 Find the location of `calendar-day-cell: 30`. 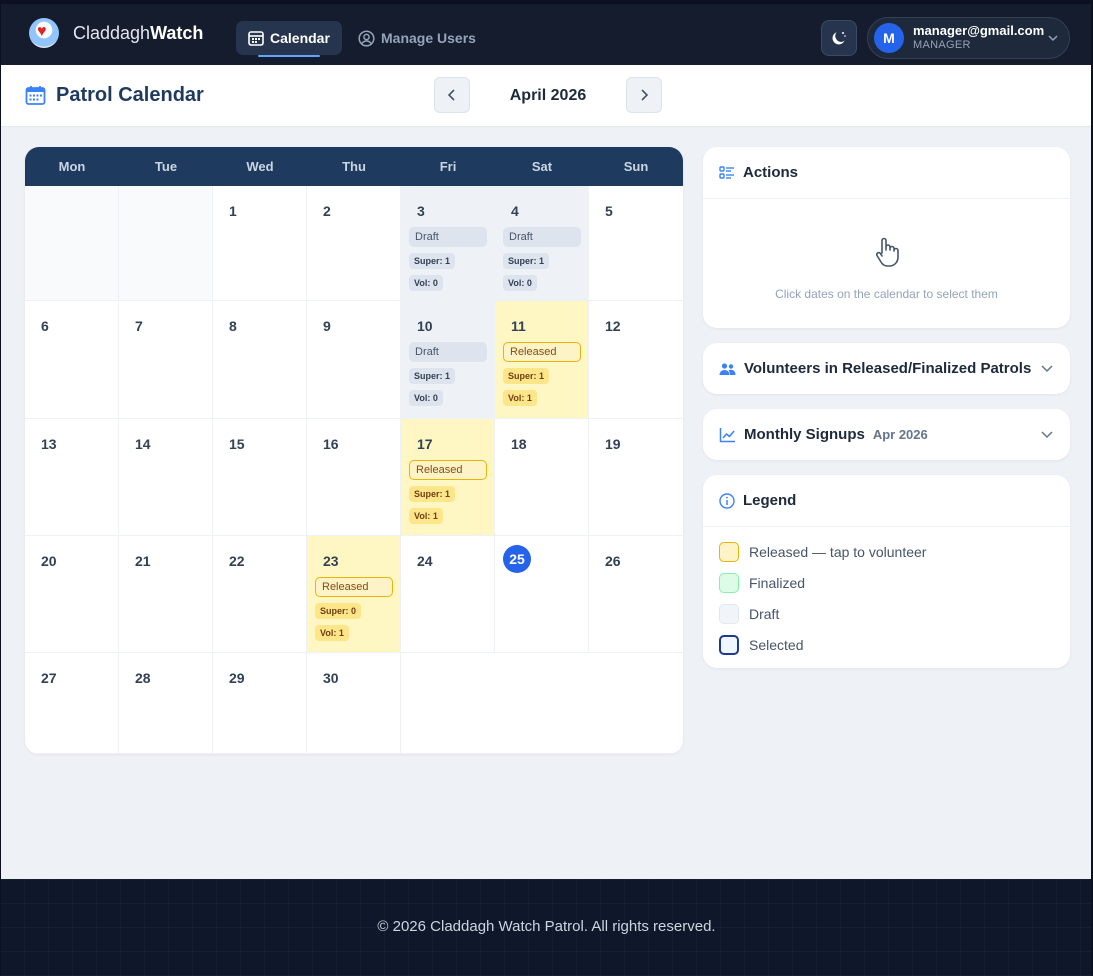

calendar-day-cell: 30 is located at coordinates (354, 703).